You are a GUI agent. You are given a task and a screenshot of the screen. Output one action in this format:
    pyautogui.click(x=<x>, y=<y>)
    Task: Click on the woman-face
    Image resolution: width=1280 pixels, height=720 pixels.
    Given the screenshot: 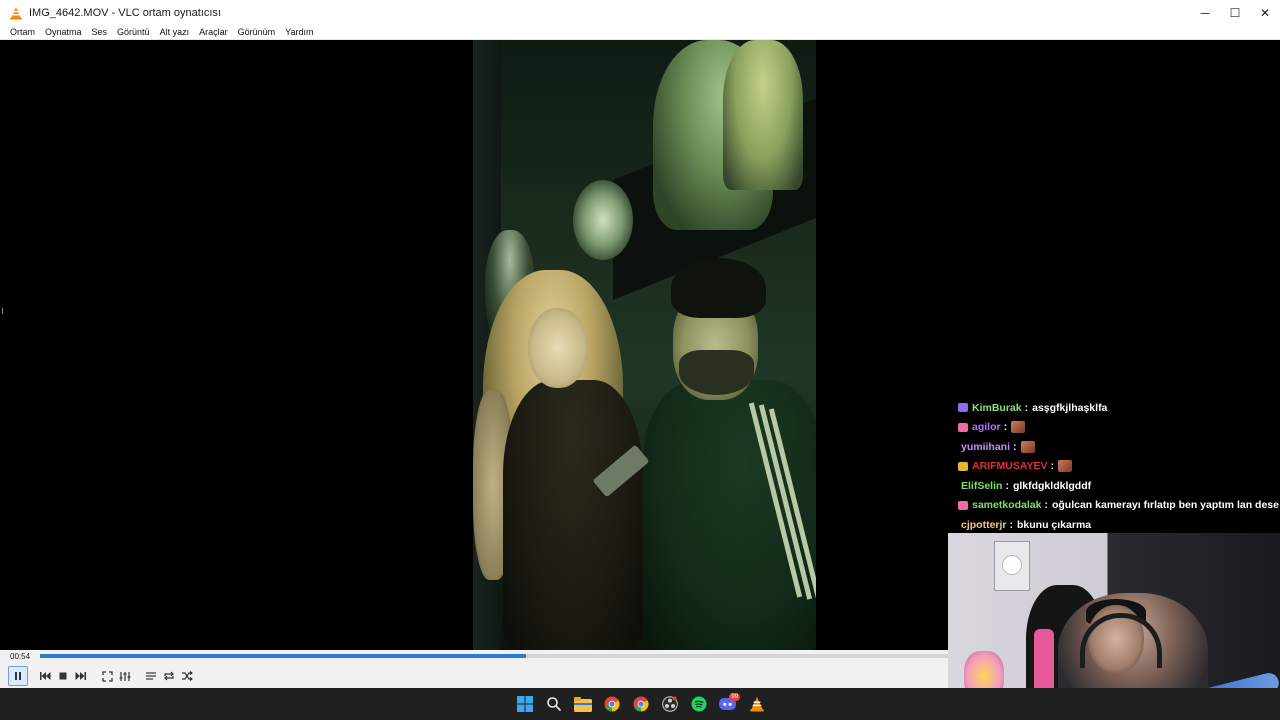 What is the action you would take?
    pyautogui.click(x=558, y=348)
    